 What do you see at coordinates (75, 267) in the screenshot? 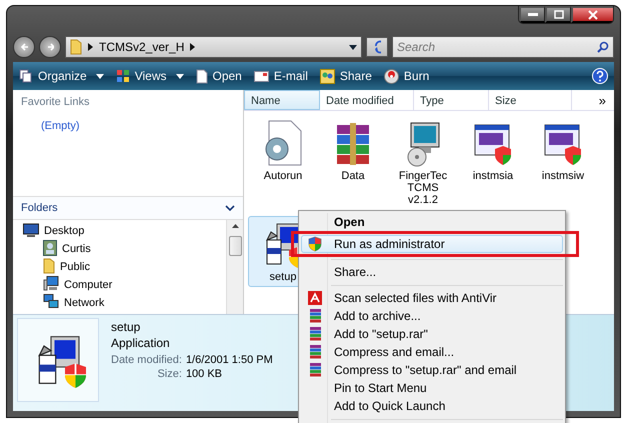
I see `tree-item: Public` at bounding box center [75, 267].